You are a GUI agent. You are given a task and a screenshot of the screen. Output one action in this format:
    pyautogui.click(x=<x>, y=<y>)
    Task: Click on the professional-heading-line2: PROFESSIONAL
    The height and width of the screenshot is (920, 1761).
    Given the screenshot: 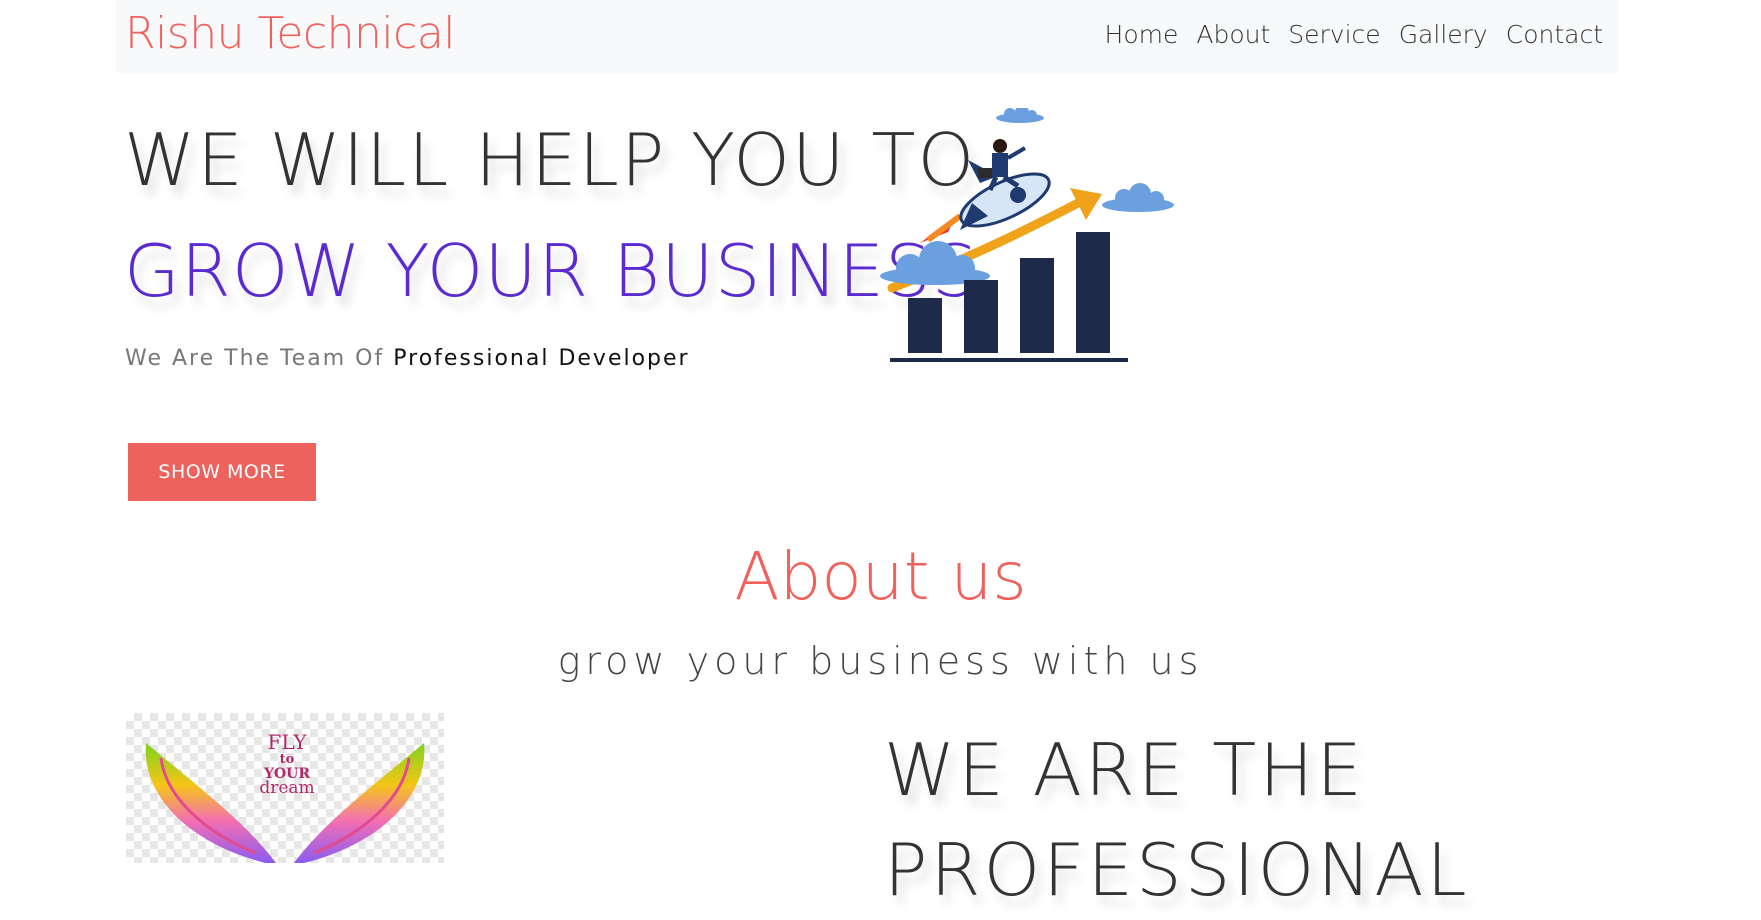 What is the action you would take?
    pyautogui.click(x=1177, y=870)
    